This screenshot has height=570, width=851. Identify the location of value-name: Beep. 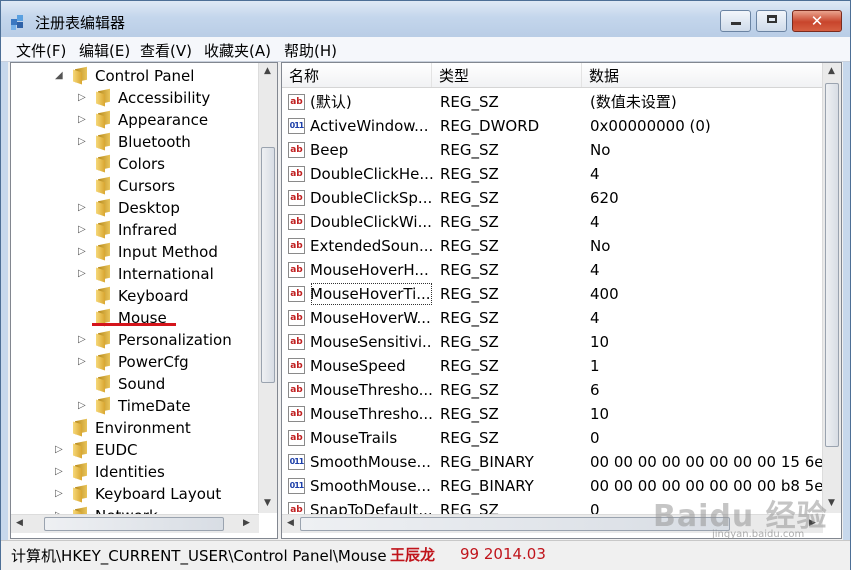
(329, 150).